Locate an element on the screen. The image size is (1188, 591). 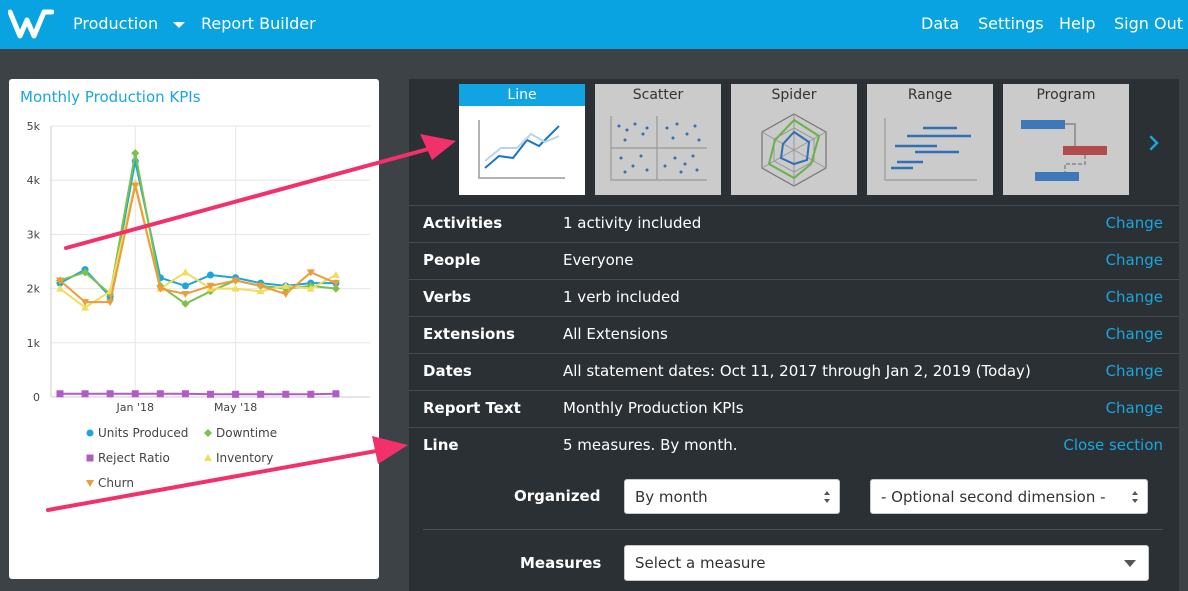
chart-type-program: Program is located at coordinates (1066, 139).